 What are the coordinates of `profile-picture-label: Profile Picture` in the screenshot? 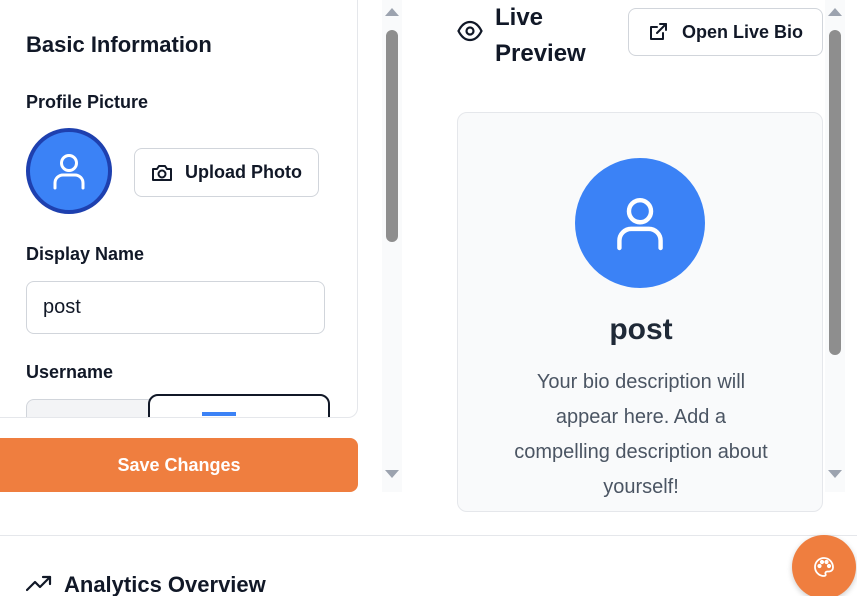 It's located at (87, 102).